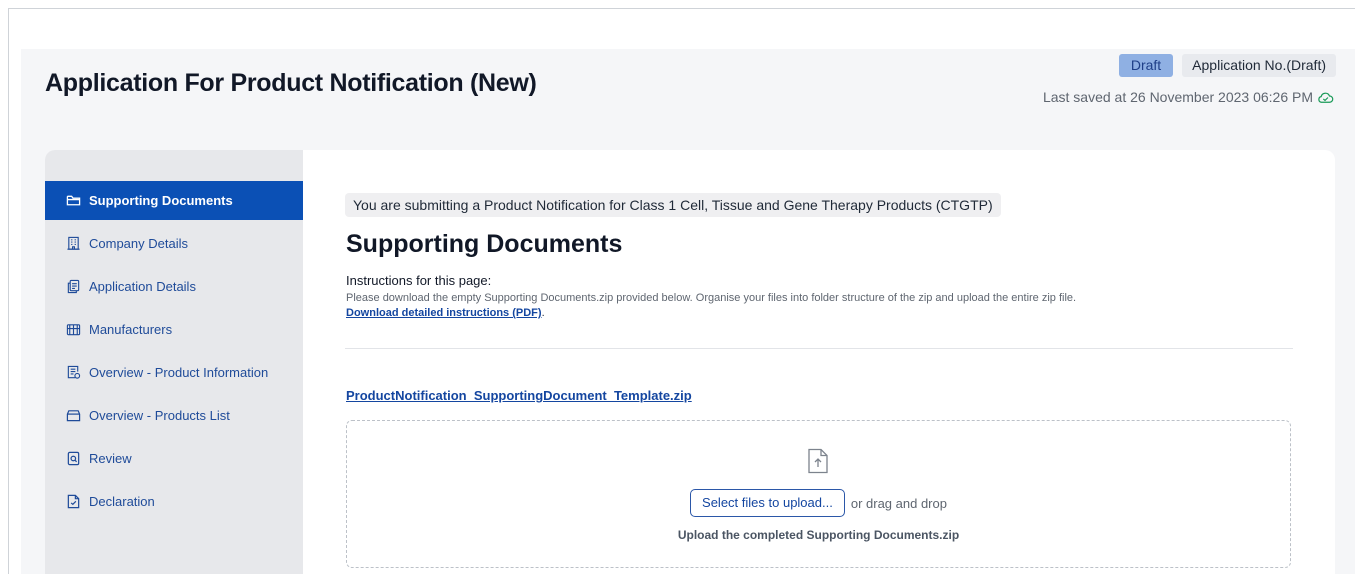  What do you see at coordinates (1259, 65) in the screenshot?
I see `application-number-badge: Application No.(Draft)` at bounding box center [1259, 65].